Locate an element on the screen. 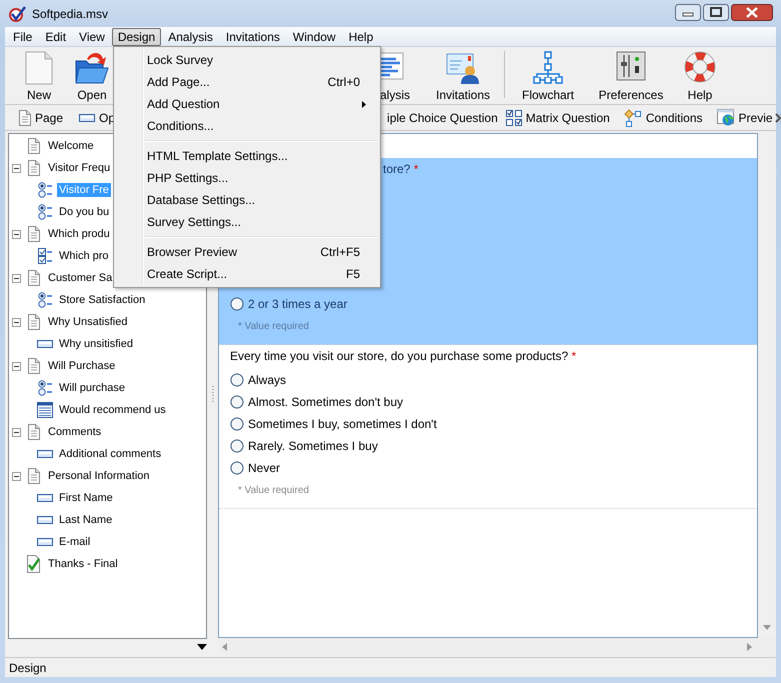 The width and height of the screenshot is (781, 683). menu-item: Edit is located at coordinates (55, 37).